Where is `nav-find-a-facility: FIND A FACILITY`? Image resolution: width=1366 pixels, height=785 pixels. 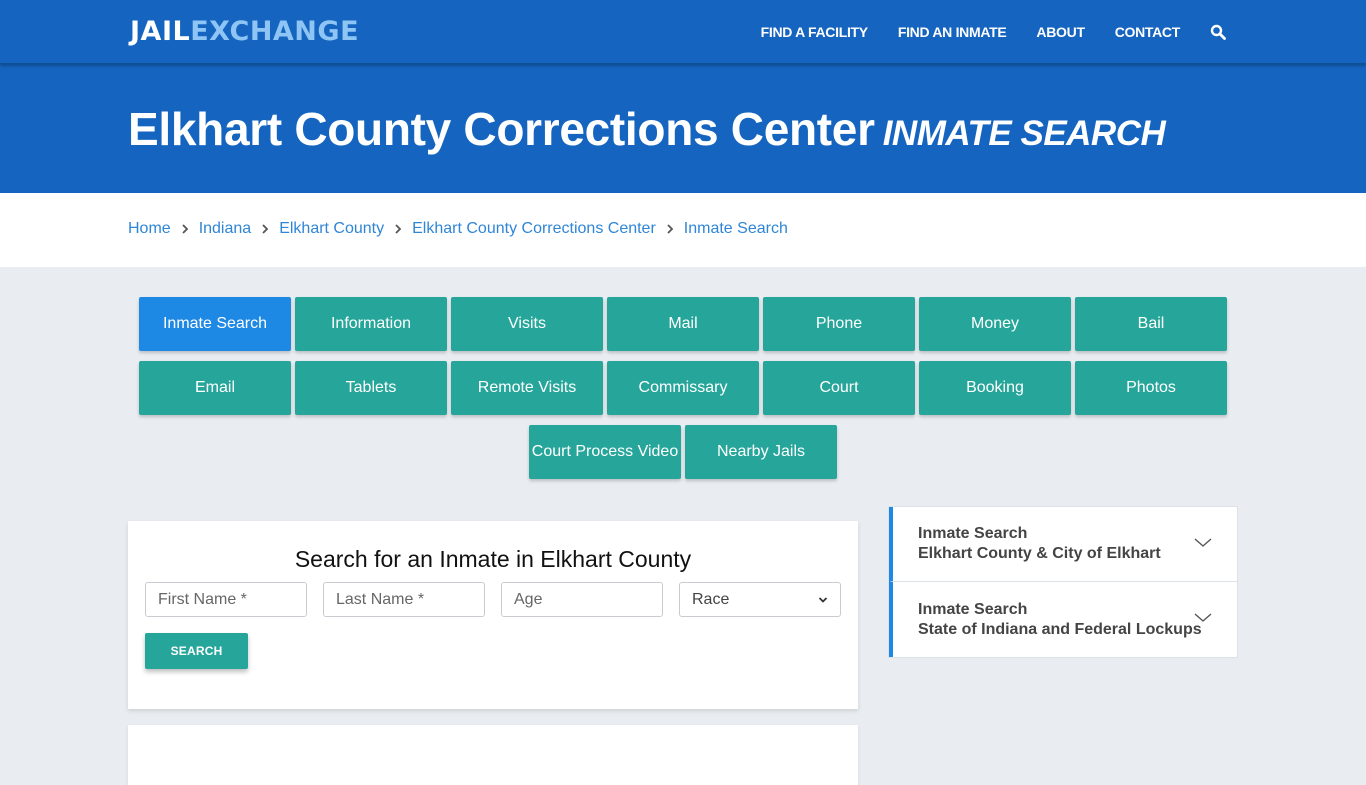 nav-find-a-facility: FIND A FACILITY is located at coordinates (815, 32).